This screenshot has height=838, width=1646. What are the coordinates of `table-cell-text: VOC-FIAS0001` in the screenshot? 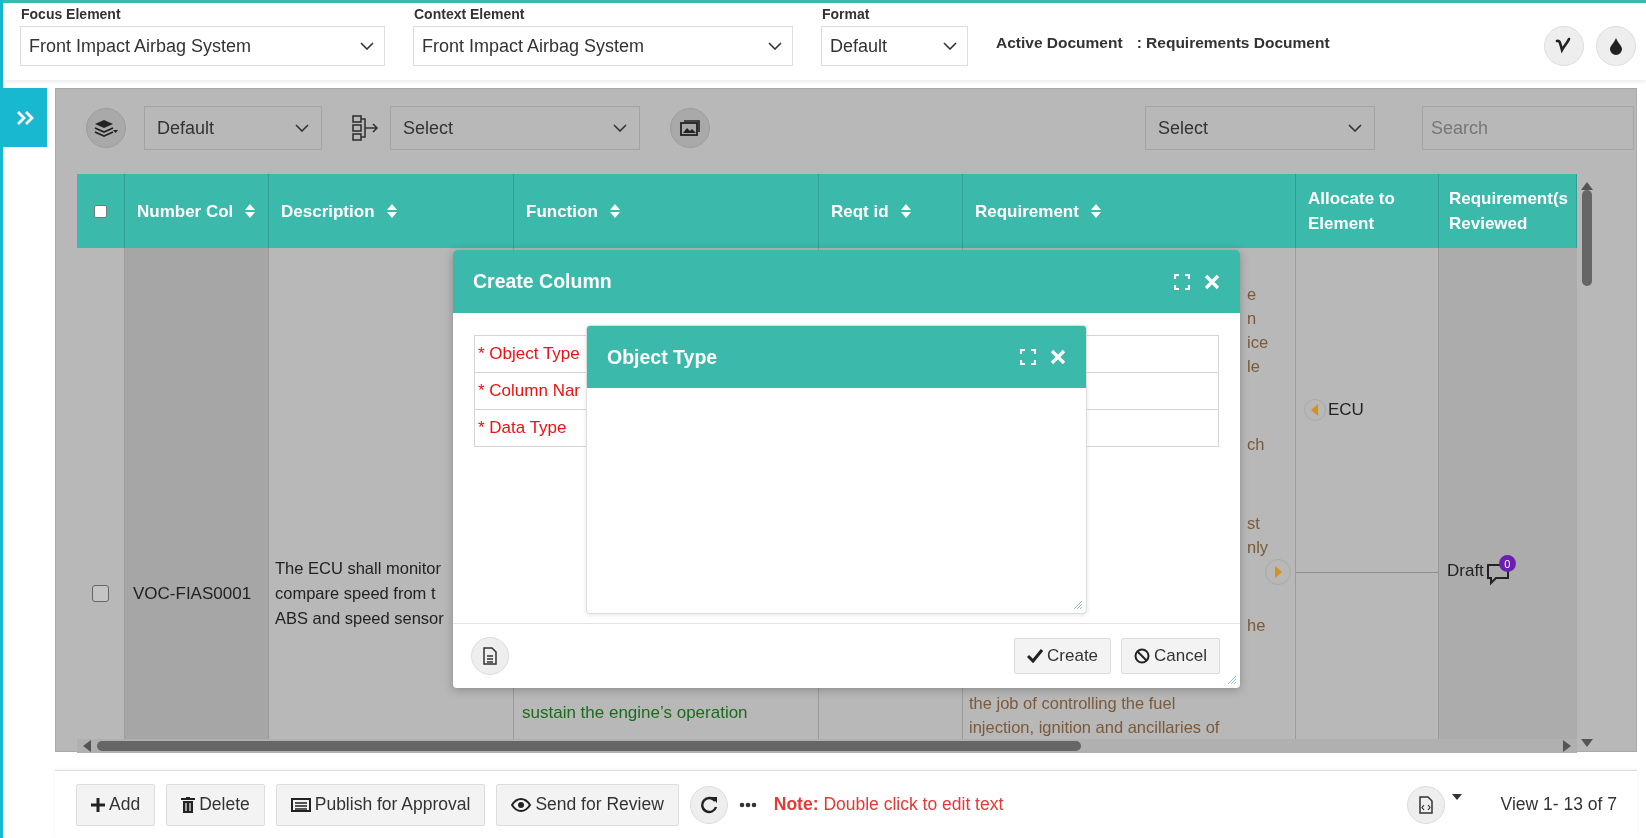 It's located at (193, 593).